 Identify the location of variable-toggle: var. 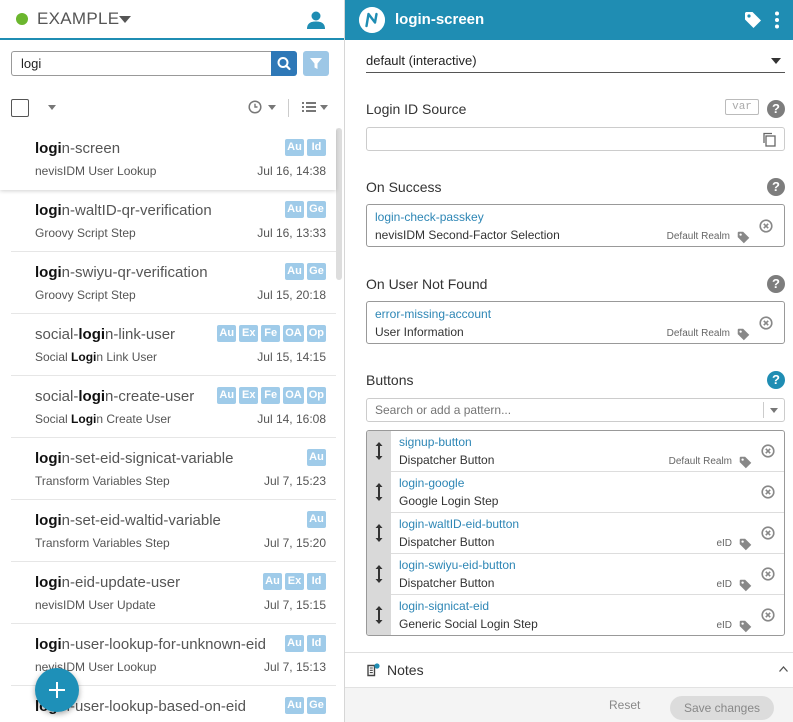
(742, 107).